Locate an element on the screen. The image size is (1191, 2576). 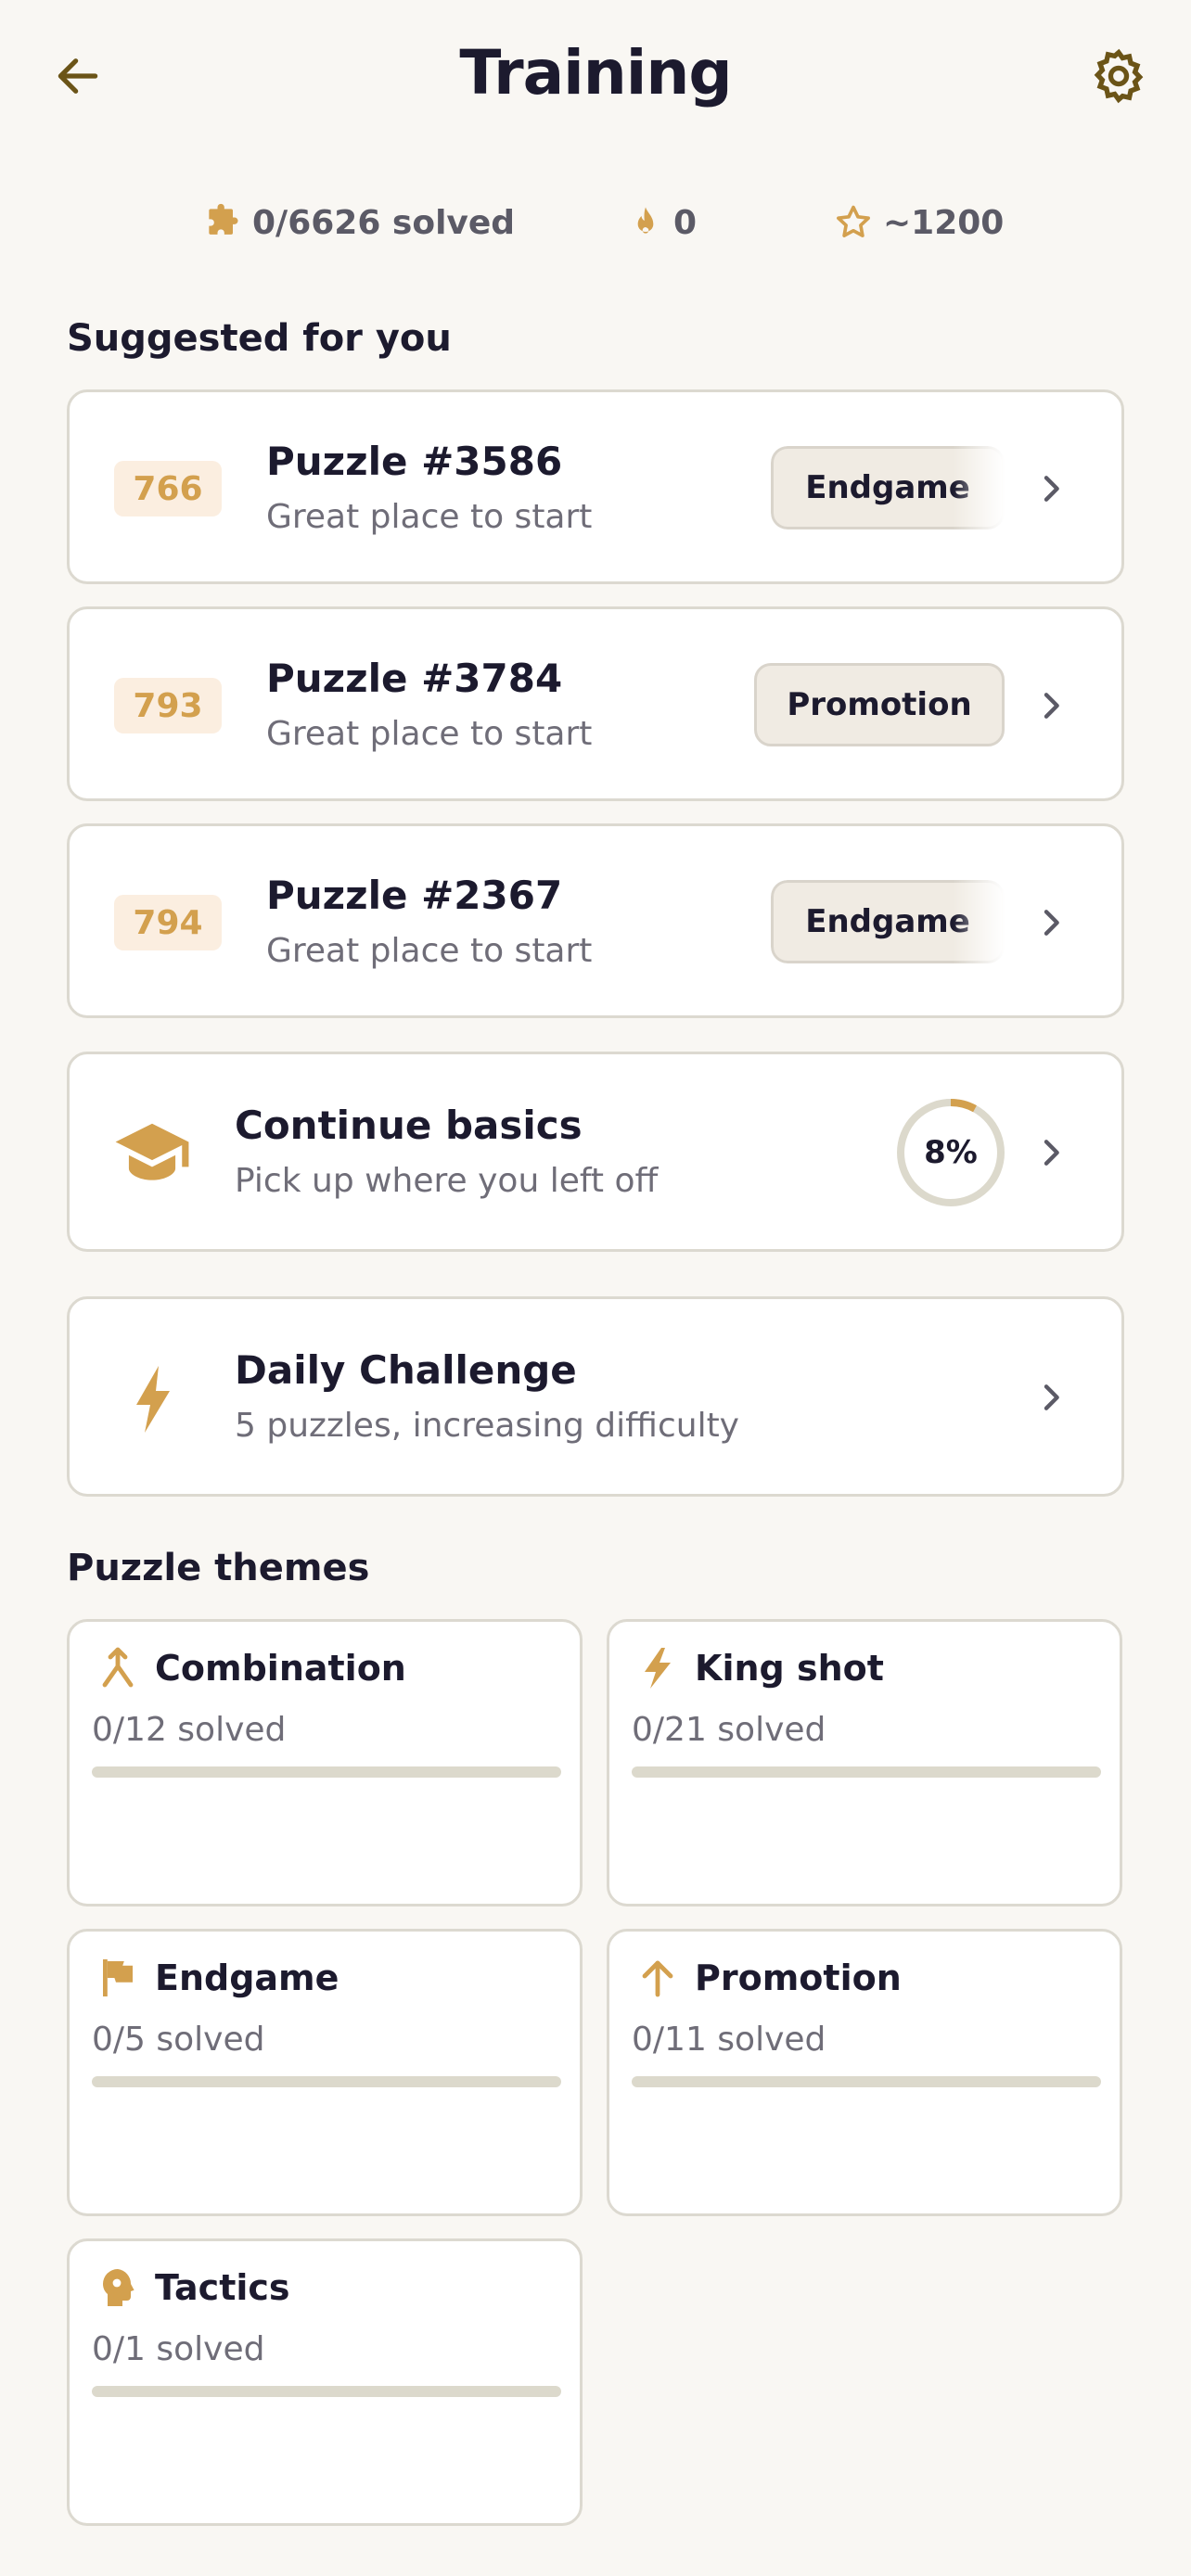
solved-stat: 0/6626 solved is located at coordinates (359, 222).